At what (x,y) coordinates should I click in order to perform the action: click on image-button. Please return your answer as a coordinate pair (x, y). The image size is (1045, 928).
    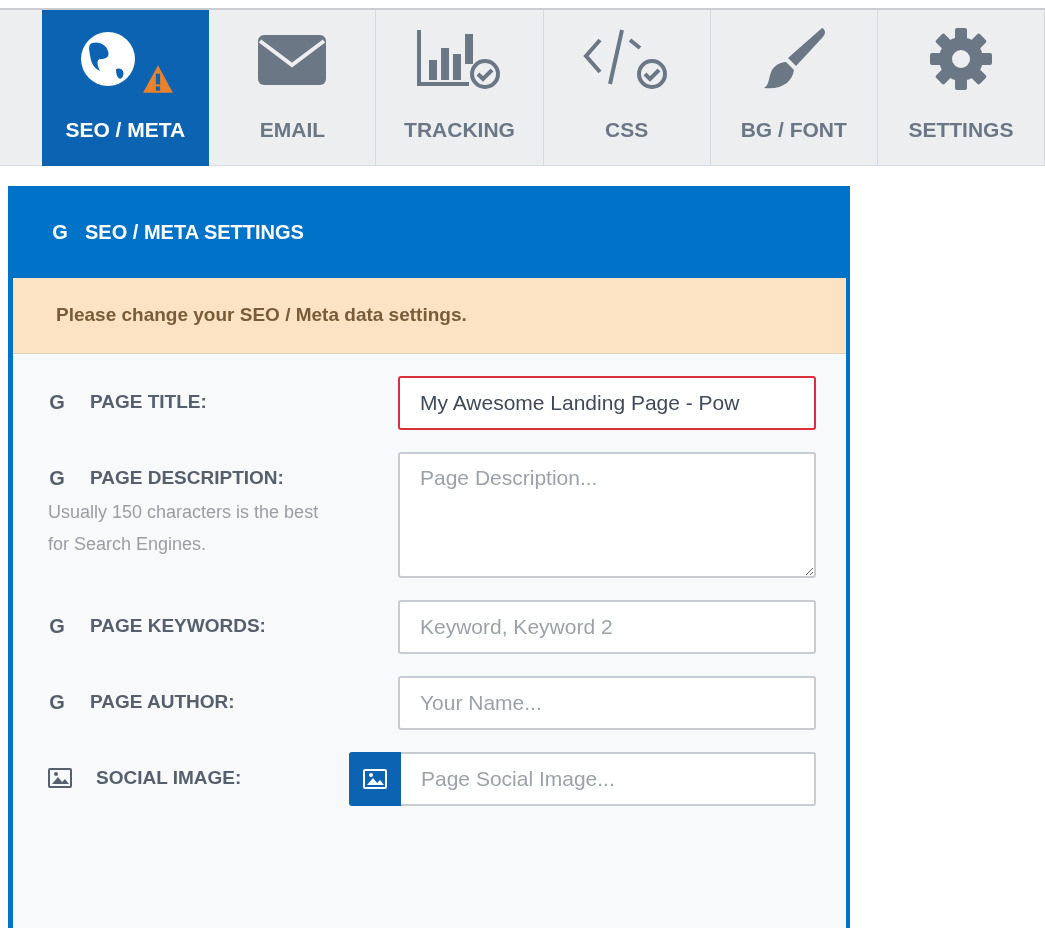
    Looking at the image, I should click on (375, 779).